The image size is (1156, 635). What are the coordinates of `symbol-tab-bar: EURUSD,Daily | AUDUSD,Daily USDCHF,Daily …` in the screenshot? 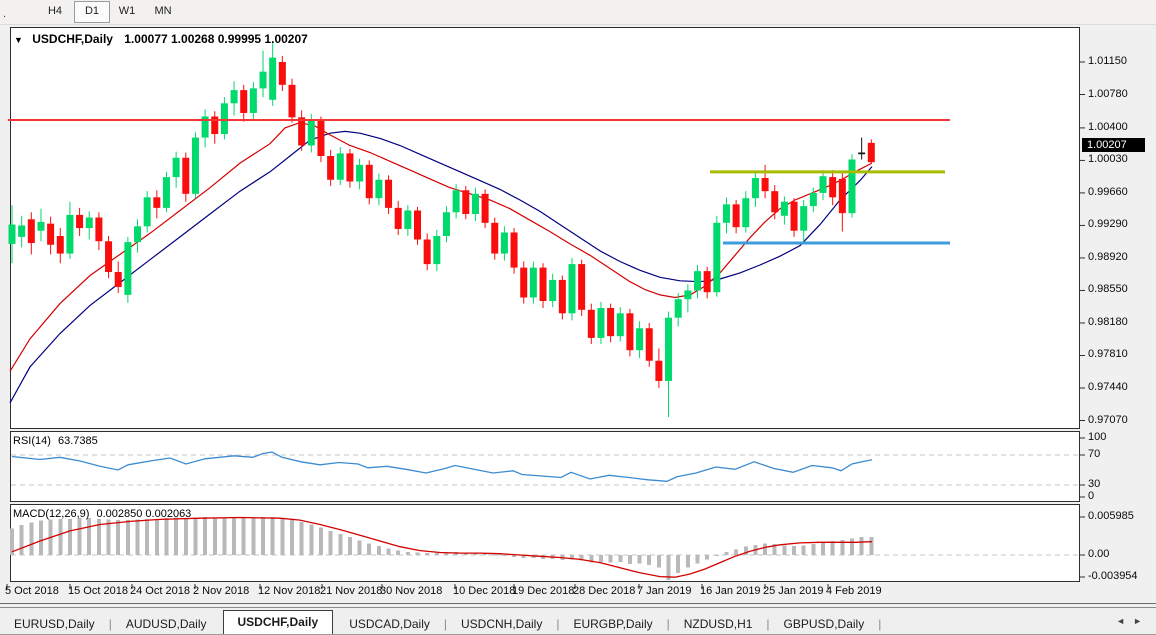 It's located at (578, 621).